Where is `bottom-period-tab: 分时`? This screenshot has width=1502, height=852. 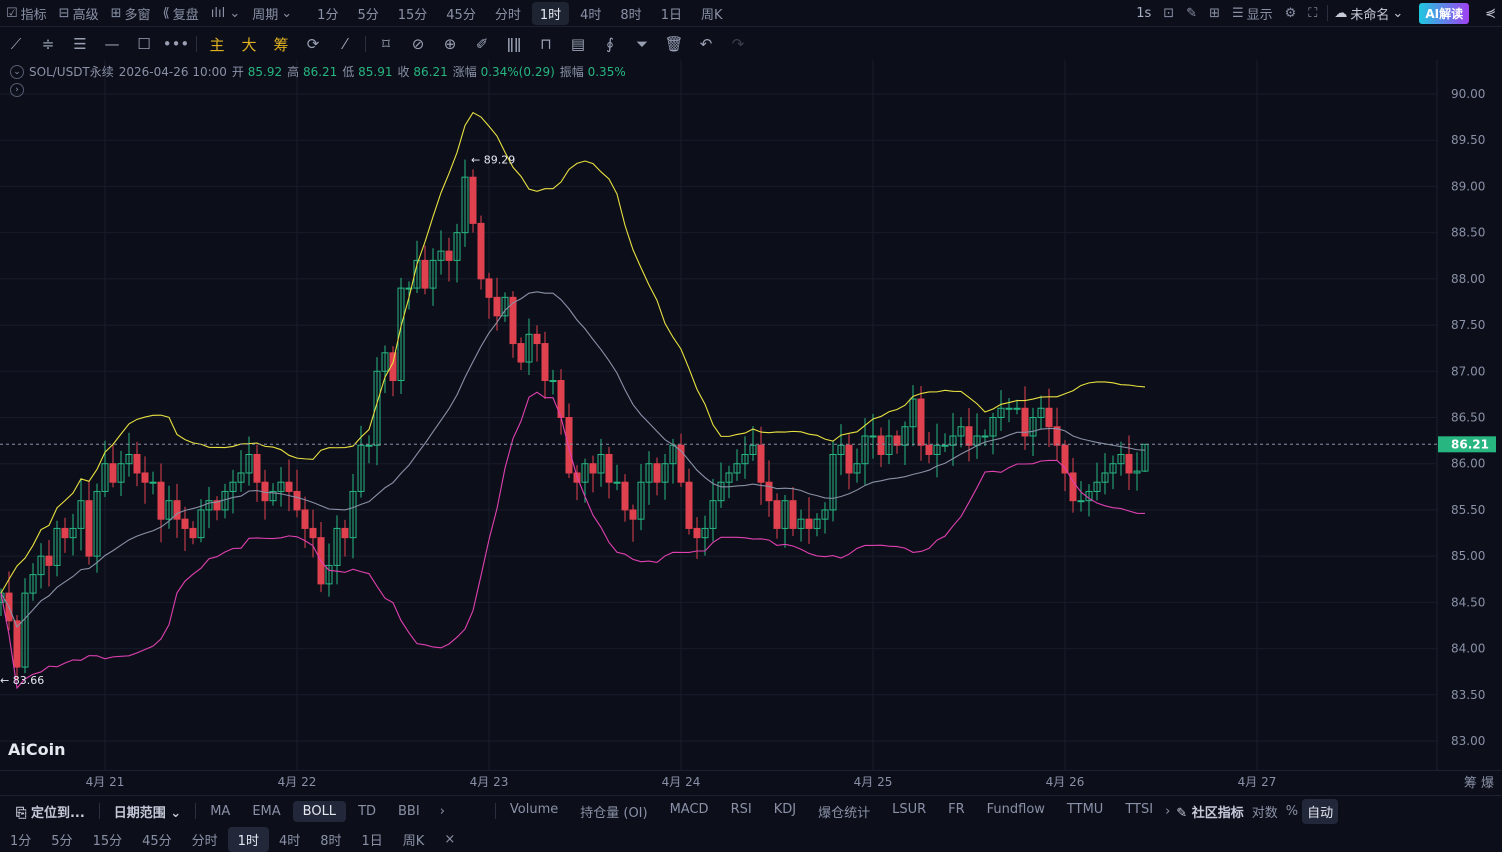 bottom-period-tab: 分时 is located at coordinates (205, 839).